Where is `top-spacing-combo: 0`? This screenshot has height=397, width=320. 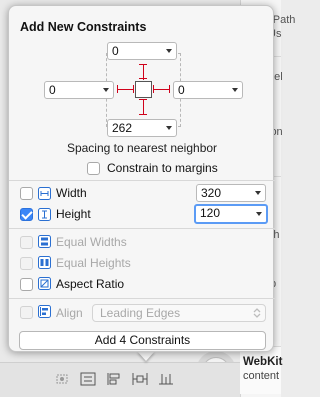 top-spacing-combo: 0 is located at coordinates (142, 51).